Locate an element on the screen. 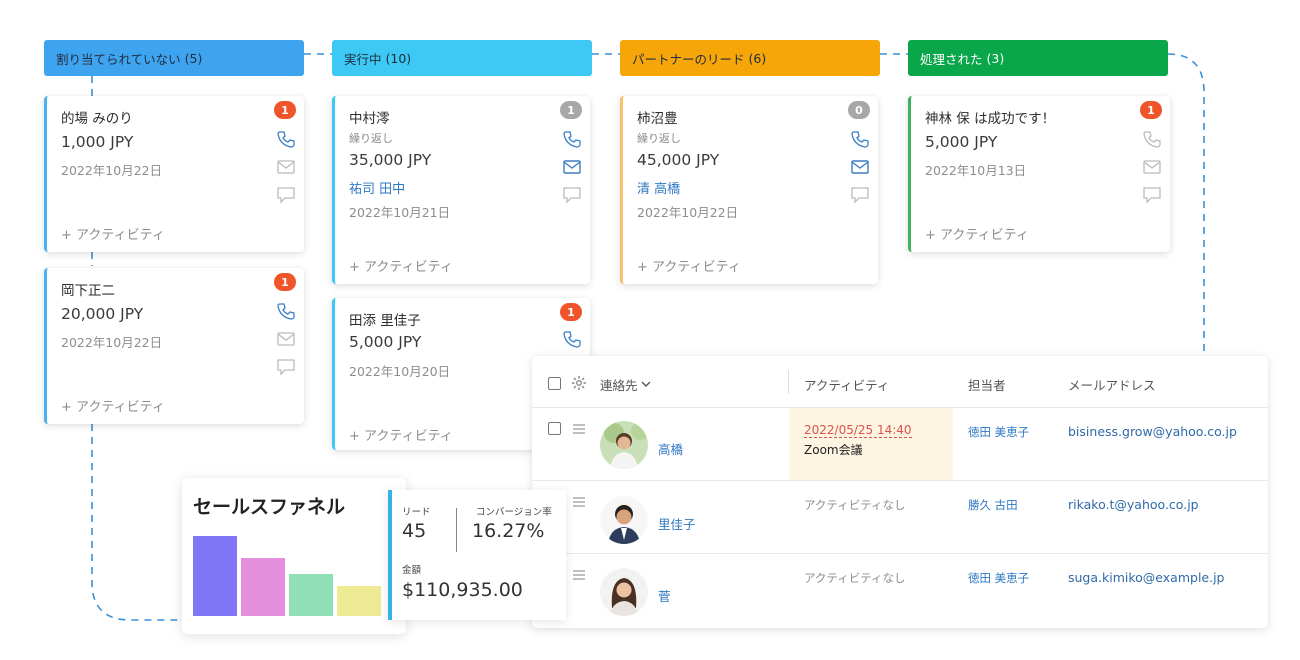 The image size is (1300, 660). stats-divider is located at coordinates (456, 530).